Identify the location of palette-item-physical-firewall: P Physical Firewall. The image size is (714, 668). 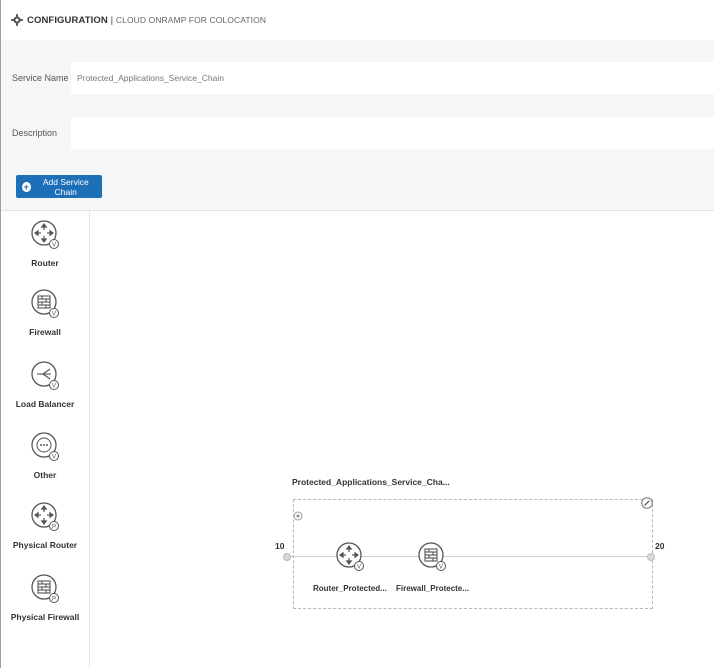
(45, 597).